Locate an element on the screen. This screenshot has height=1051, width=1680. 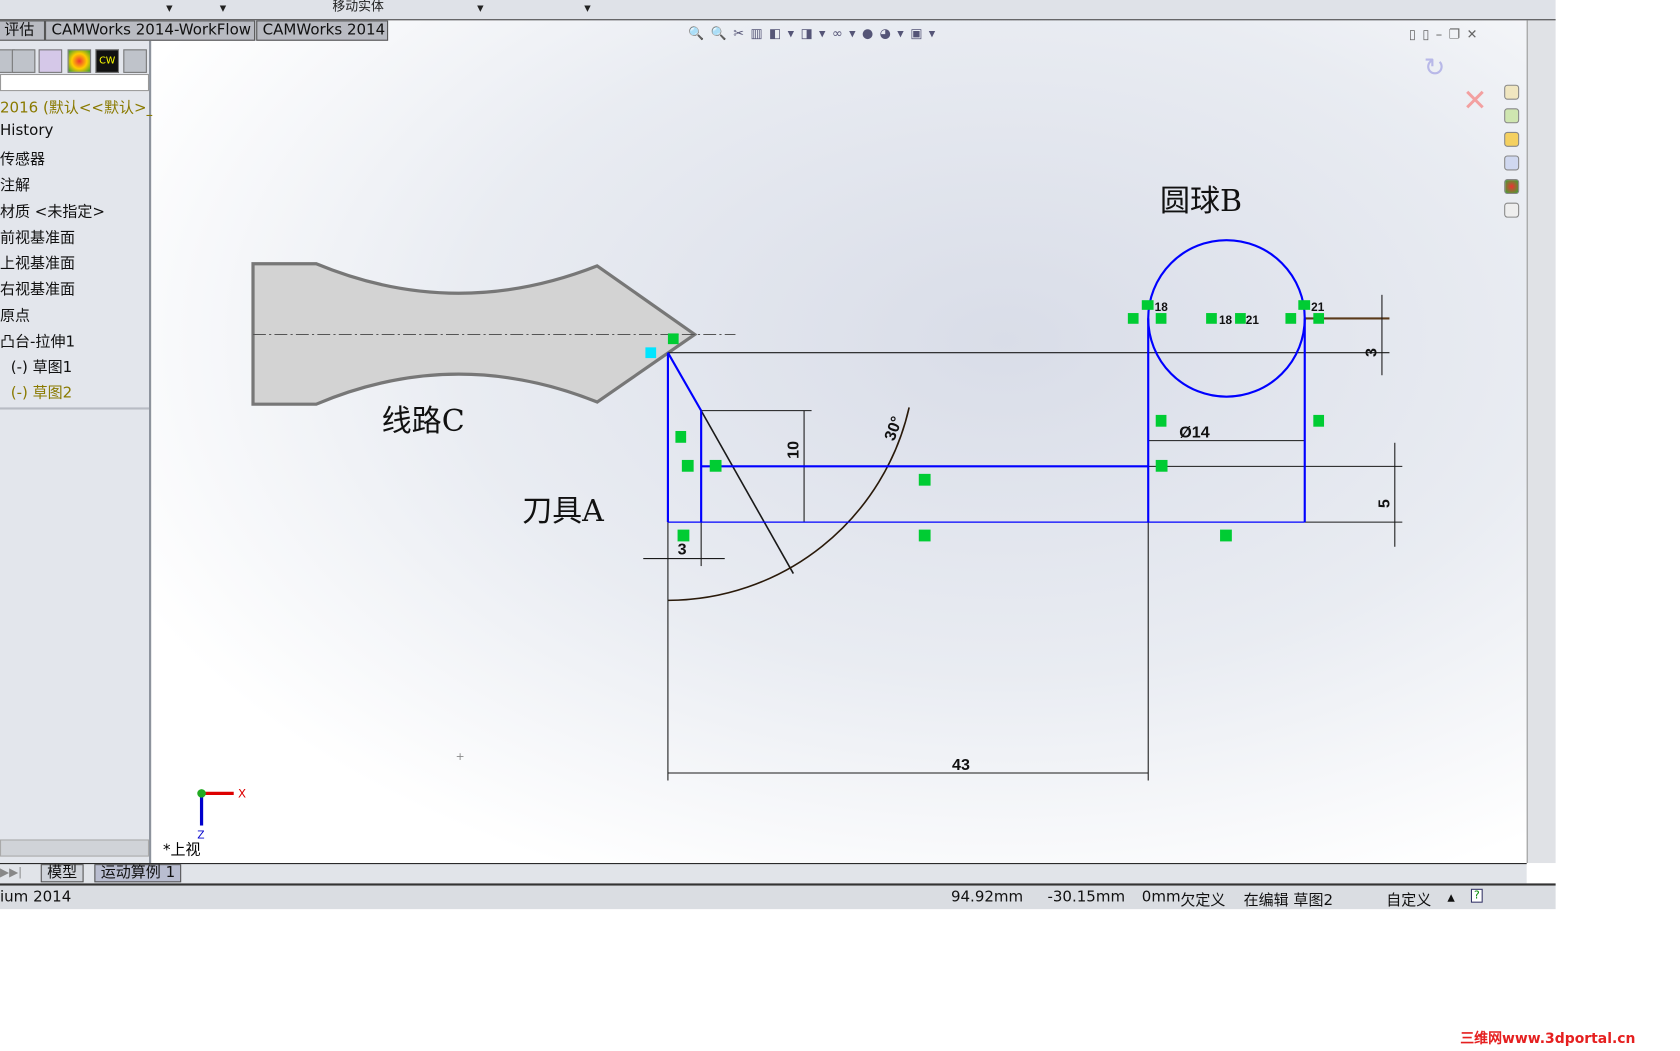
design-library-icon is located at coordinates (1512, 116).